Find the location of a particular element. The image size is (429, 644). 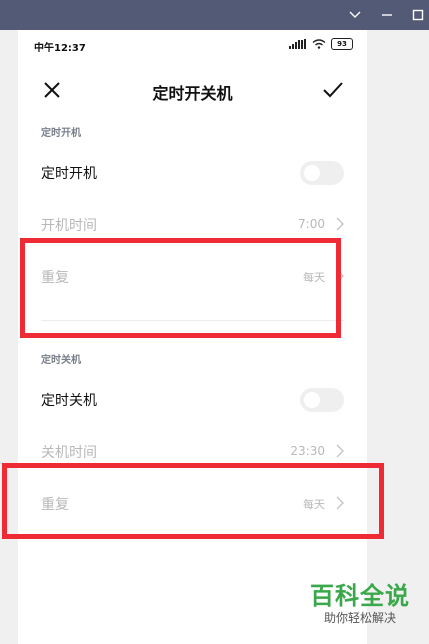

check-icon is located at coordinates (333, 90).